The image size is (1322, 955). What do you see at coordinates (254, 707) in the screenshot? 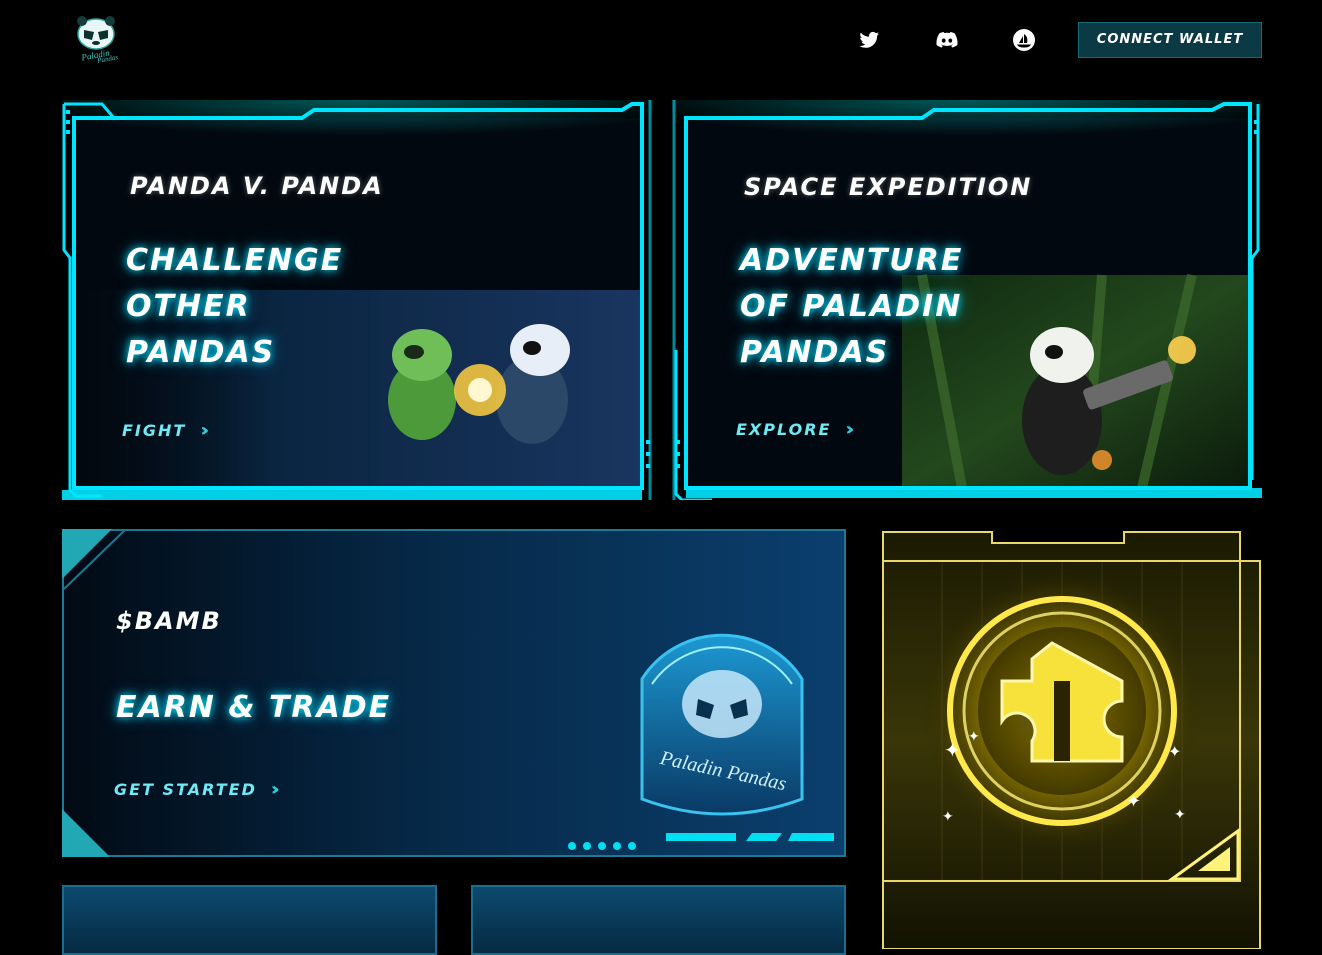
I see `card-headline: EARN & TRADE` at bounding box center [254, 707].